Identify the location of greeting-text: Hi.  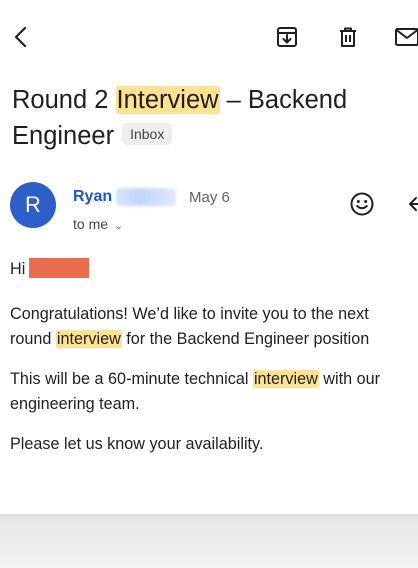
(18, 269).